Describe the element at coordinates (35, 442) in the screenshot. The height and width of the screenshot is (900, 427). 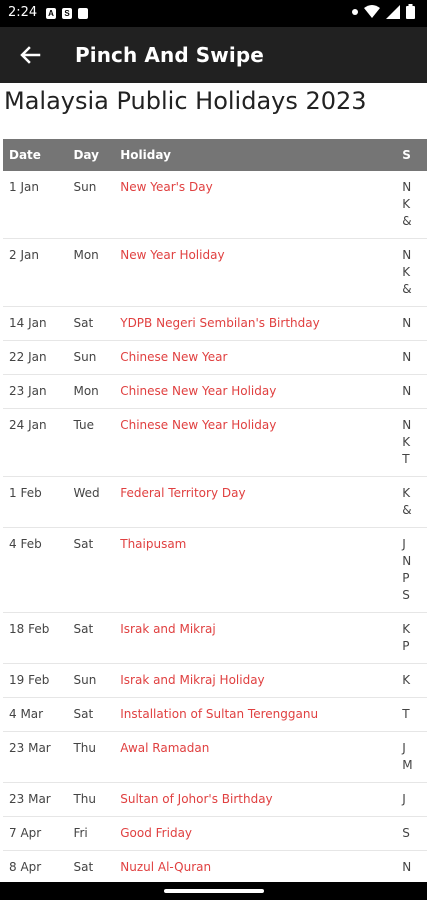
I see `row-date: 24 Jan` at that location.